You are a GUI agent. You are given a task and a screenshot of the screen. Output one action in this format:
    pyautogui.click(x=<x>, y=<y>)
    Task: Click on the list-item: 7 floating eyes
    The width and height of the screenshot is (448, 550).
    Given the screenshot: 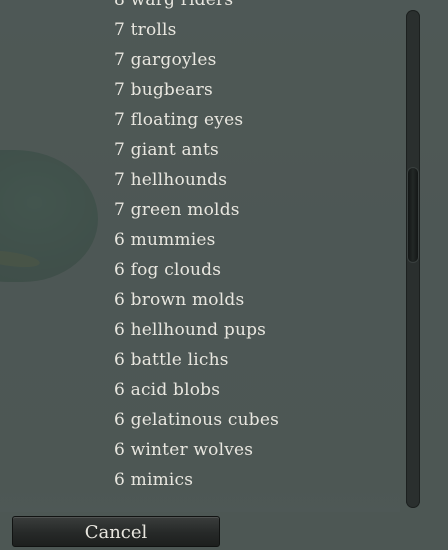 What is the action you would take?
    pyautogui.click(x=196, y=120)
    